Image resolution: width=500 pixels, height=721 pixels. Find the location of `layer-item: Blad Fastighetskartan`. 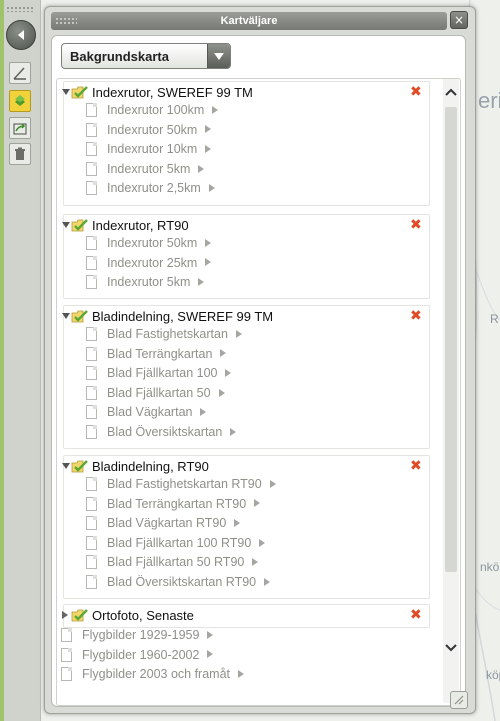

layer-item: Blad Fastighetskartan is located at coordinates (236, 335).